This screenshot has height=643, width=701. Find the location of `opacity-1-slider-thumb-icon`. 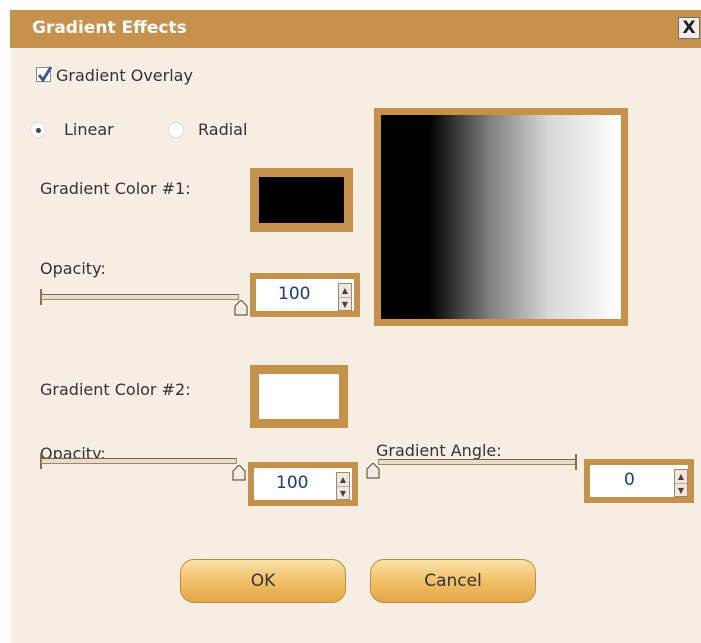

opacity-1-slider-thumb-icon is located at coordinates (241, 308).